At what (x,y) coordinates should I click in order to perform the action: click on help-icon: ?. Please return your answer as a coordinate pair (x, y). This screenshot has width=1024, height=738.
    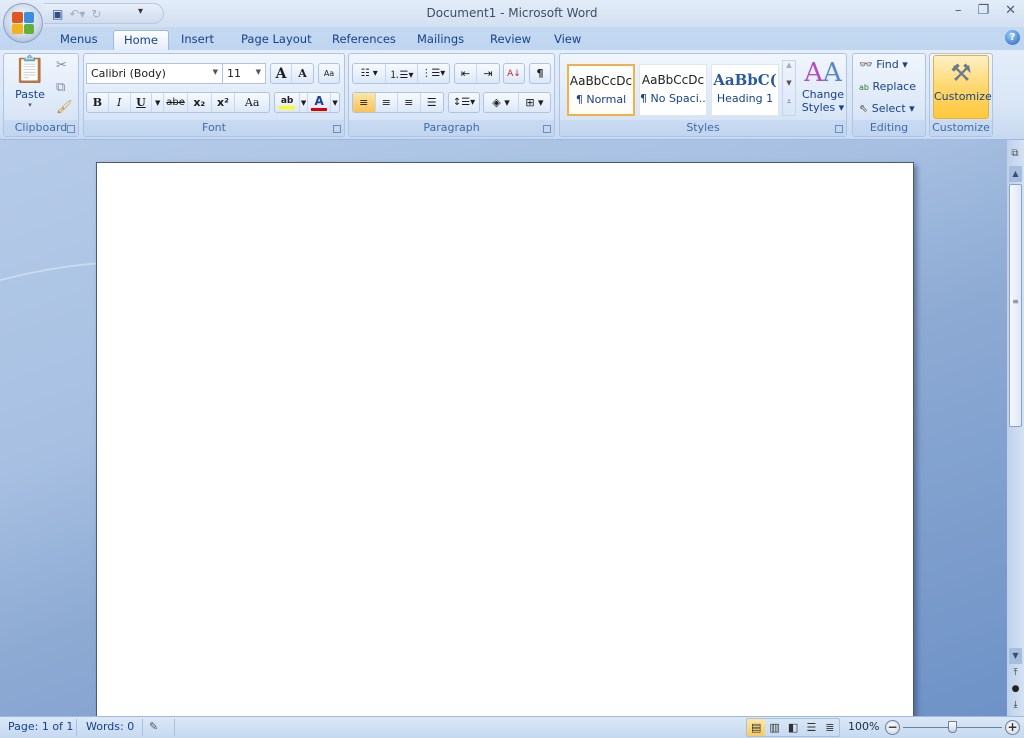
    Looking at the image, I should click on (1012, 37).